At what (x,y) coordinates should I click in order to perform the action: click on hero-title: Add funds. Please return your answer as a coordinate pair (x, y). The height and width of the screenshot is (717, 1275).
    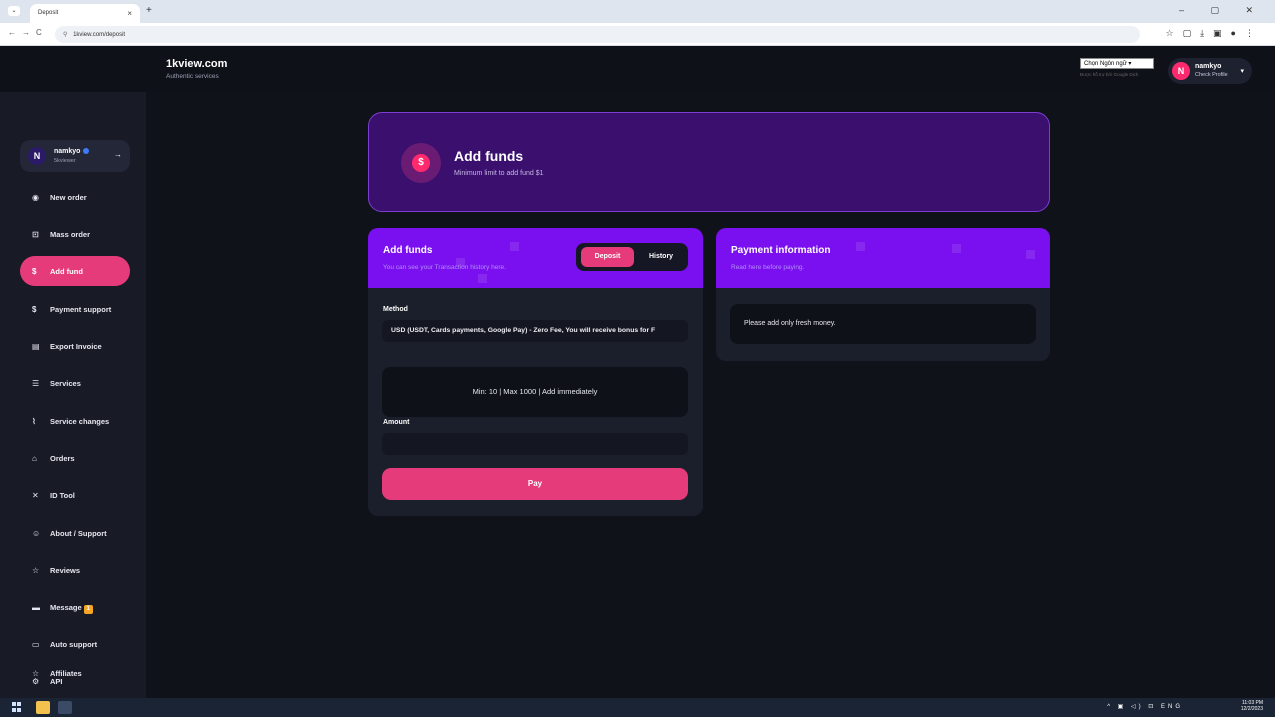
    Looking at the image, I should click on (489, 156).